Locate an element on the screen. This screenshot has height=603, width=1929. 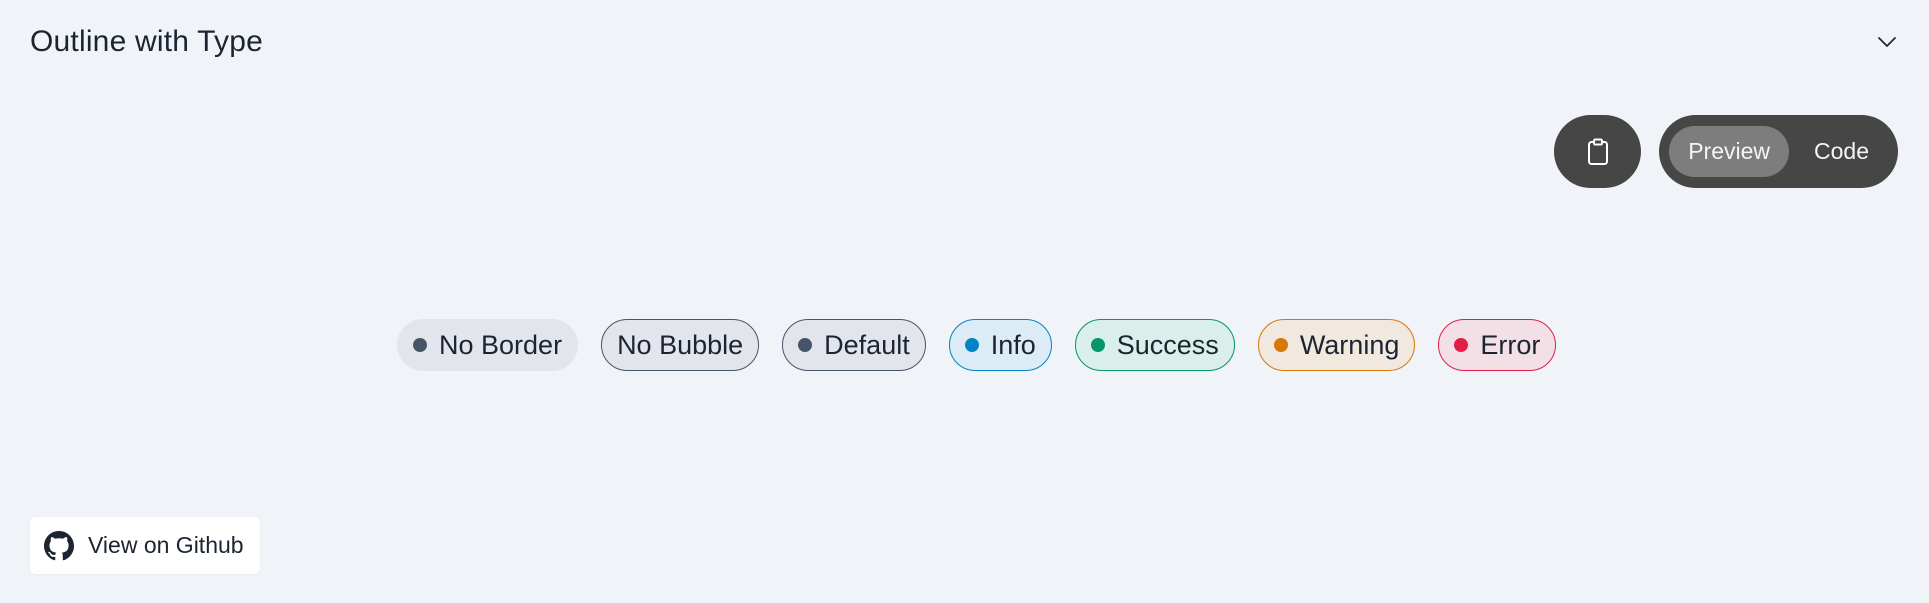
badge-success: Success is located at coordinates (1154, 345).